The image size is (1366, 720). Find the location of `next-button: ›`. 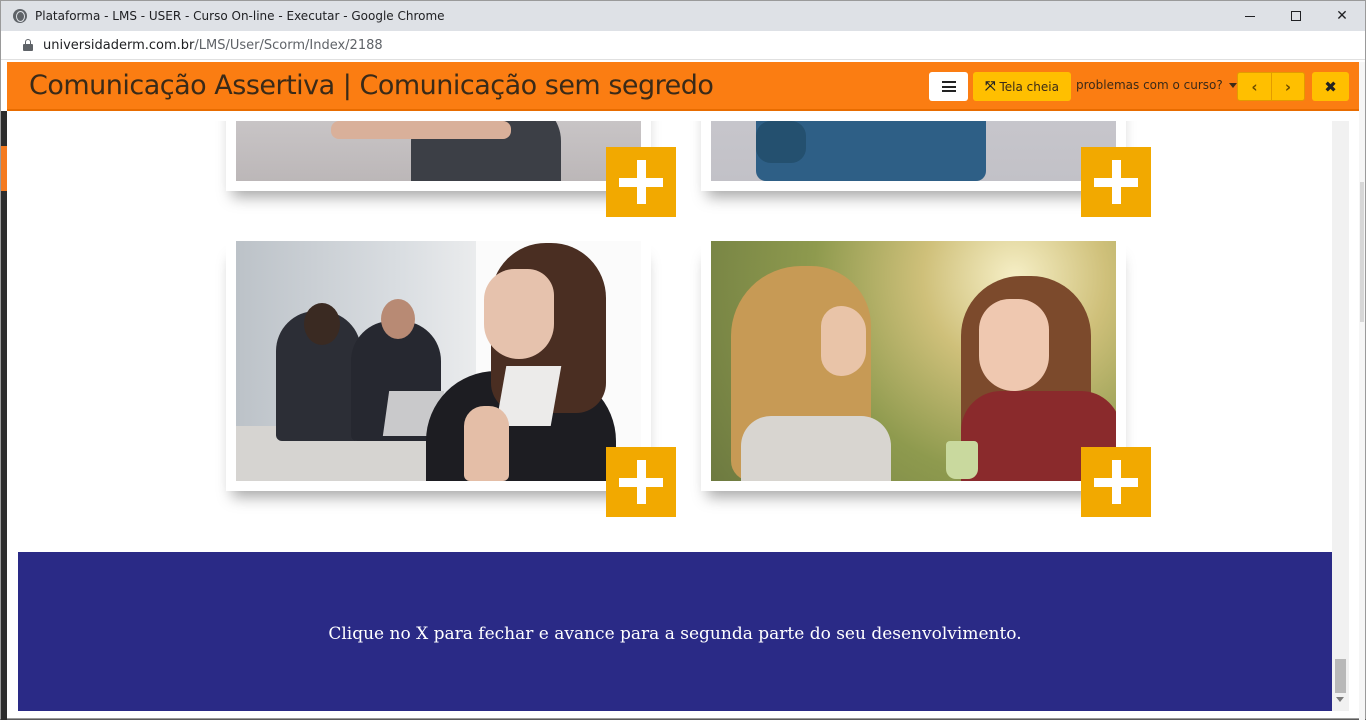

next-button: › is located at coordinates (1287, 86).